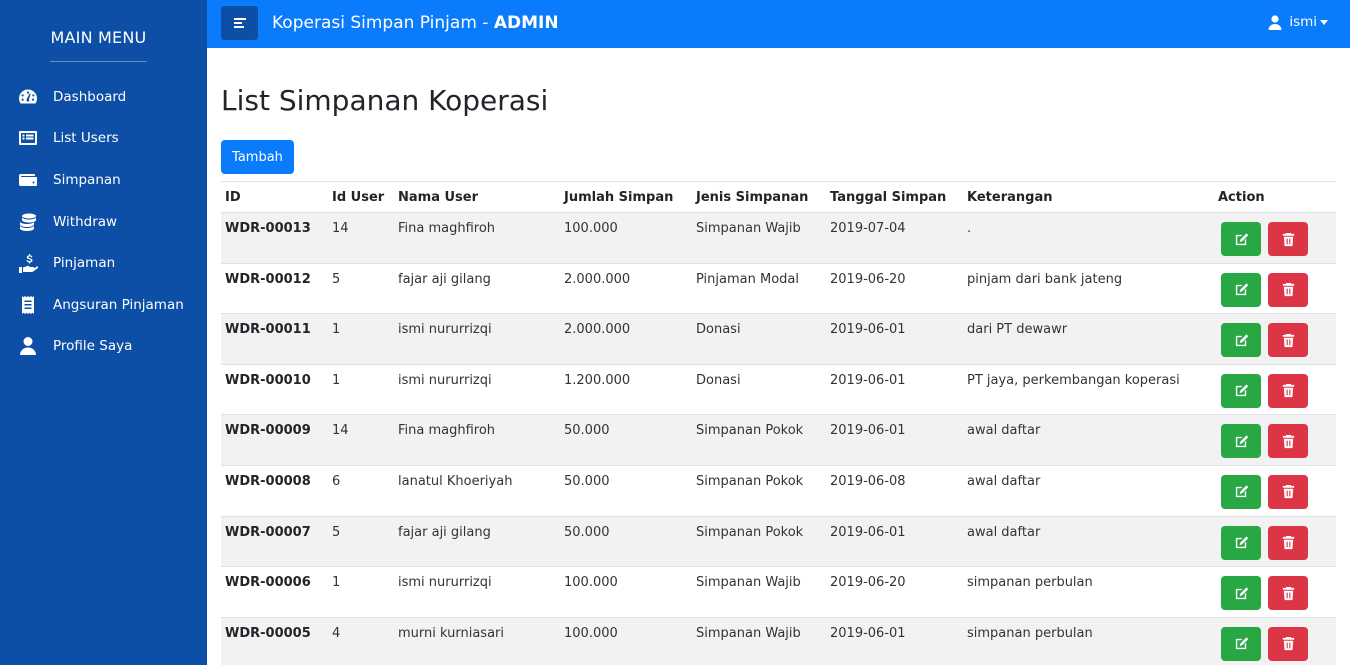 This screenshot has width=1350, height=665. Describe the element at coordinates (1275, 22) in the screenshot. I see `user-icon` at that location.